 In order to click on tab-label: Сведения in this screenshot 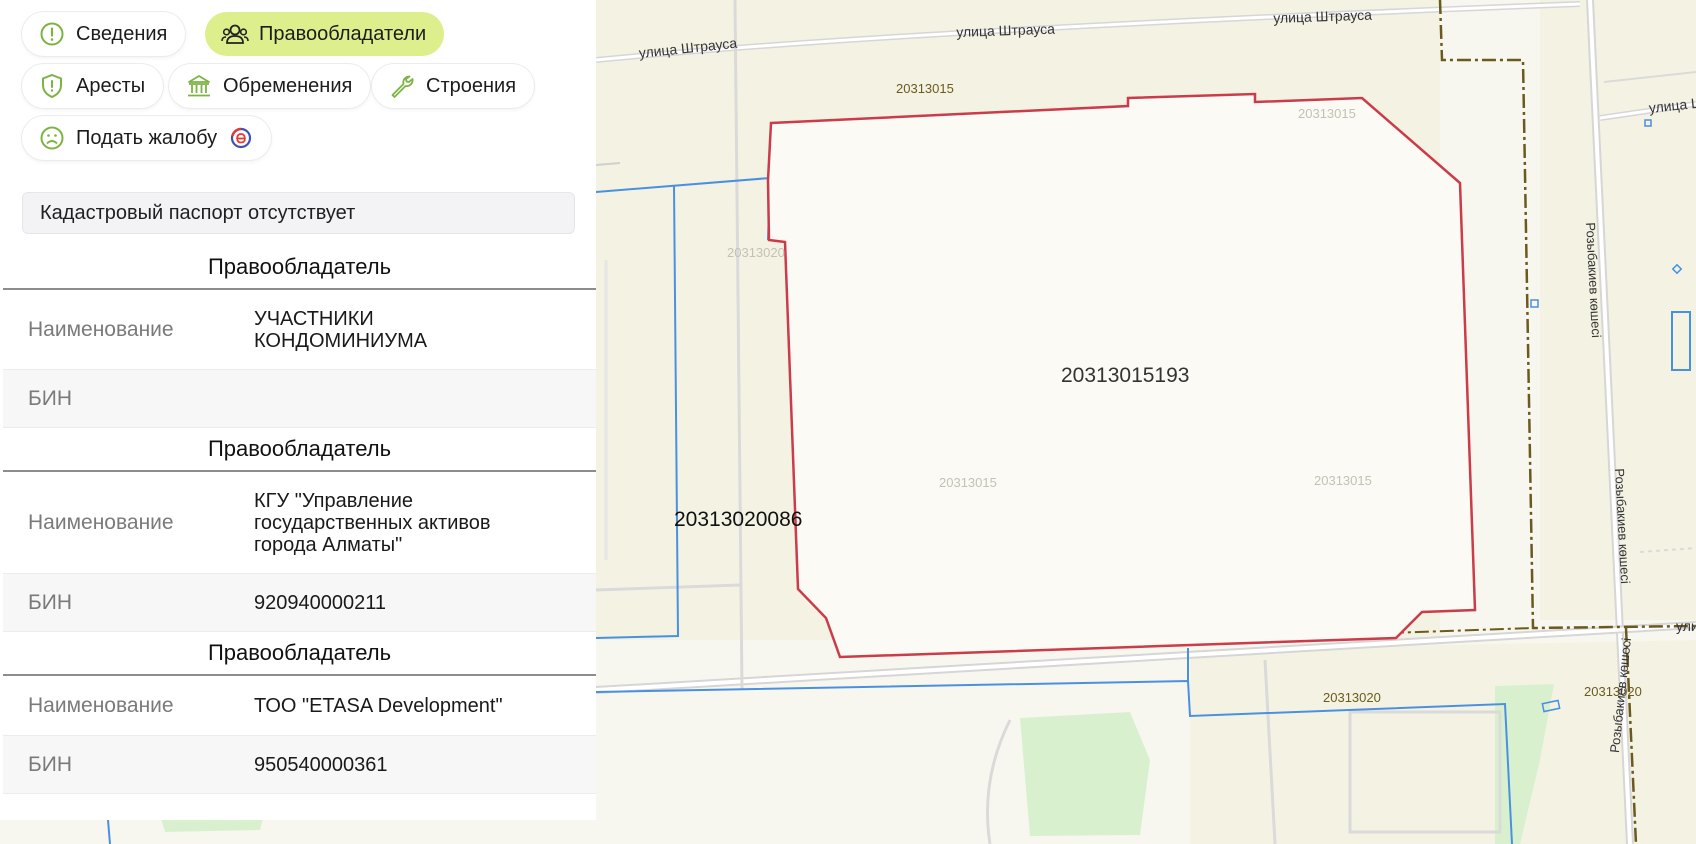, I will do `click(122, 33)`.